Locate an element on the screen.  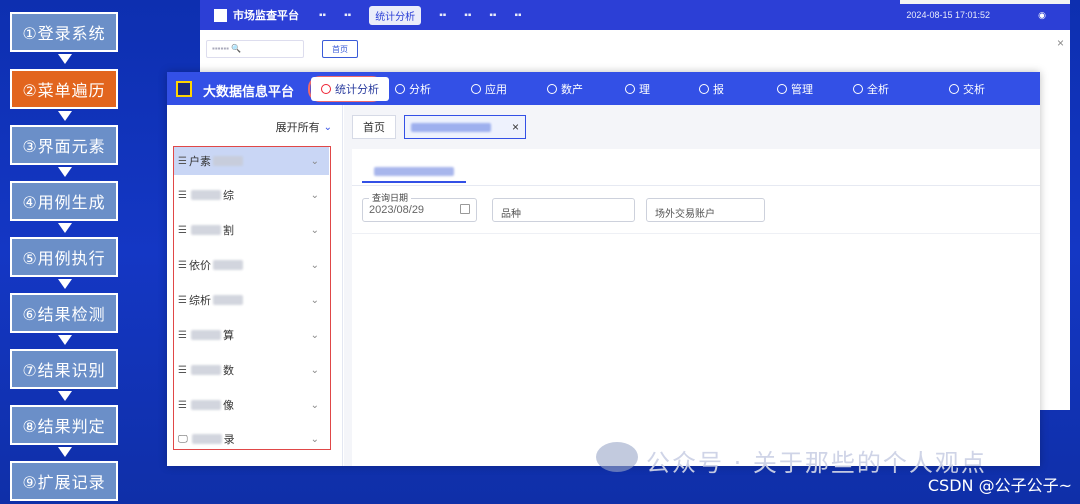
nav-label: 理 is located at coordinates (644, 90).